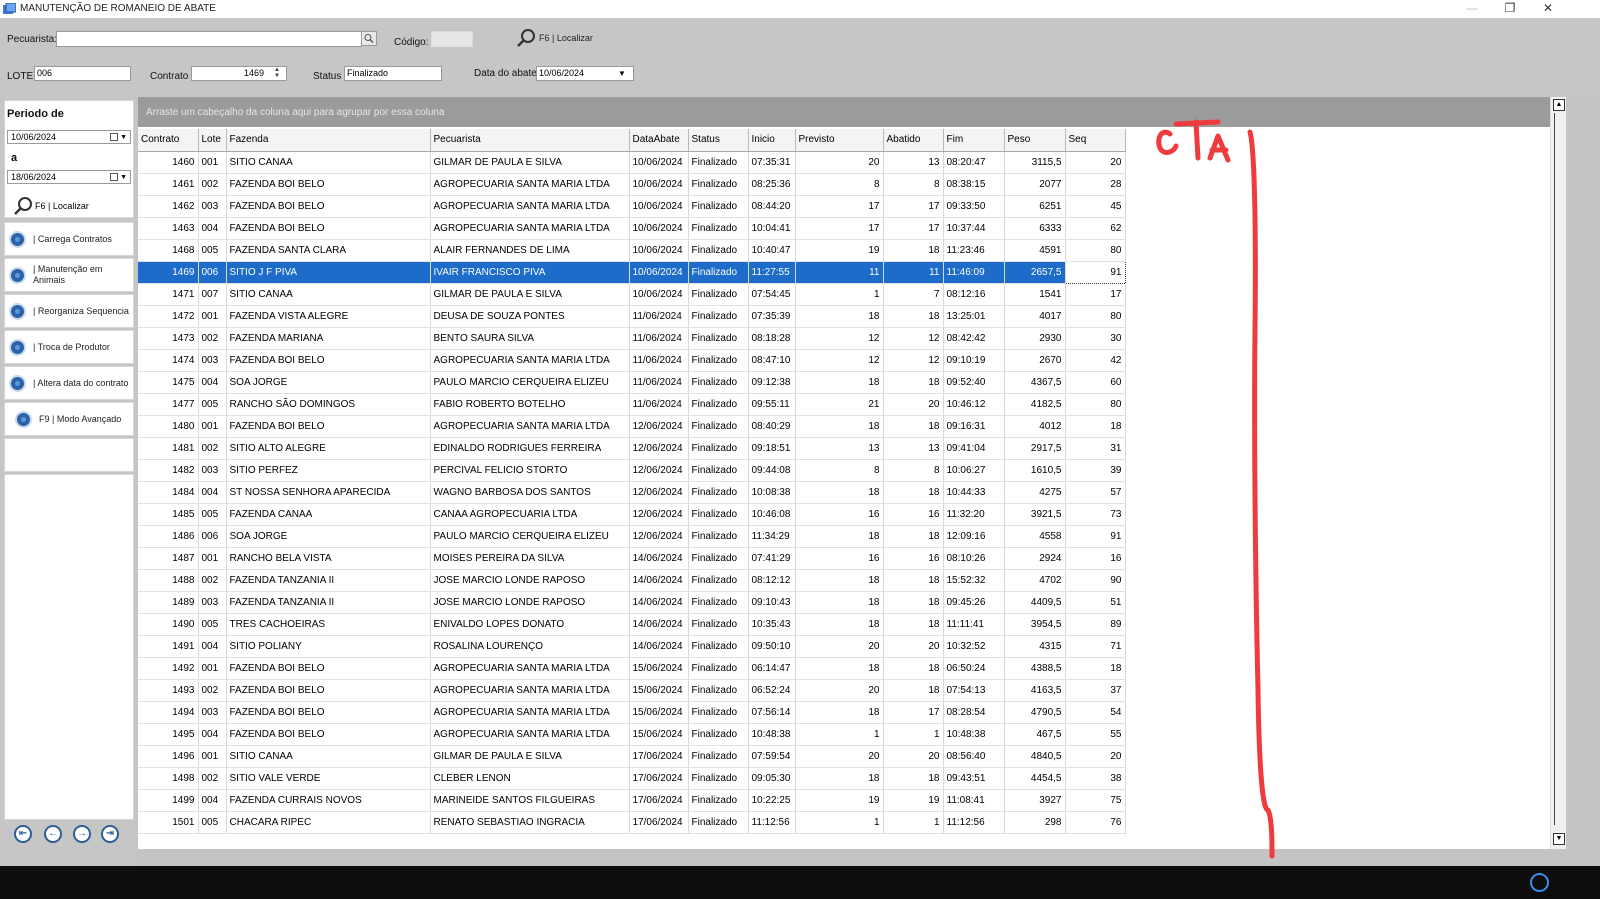  What do you see at coordinates (1095, 668) in the screenshot?
I see `cell-seq: 18` at bounding box center [1095, 668].